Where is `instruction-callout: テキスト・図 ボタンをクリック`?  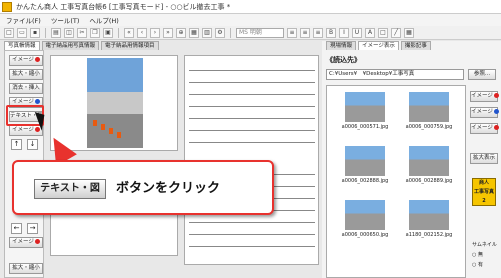 instruction-callout: テキスト・図 ボタンをクリック is located at coordinates (143, 187).